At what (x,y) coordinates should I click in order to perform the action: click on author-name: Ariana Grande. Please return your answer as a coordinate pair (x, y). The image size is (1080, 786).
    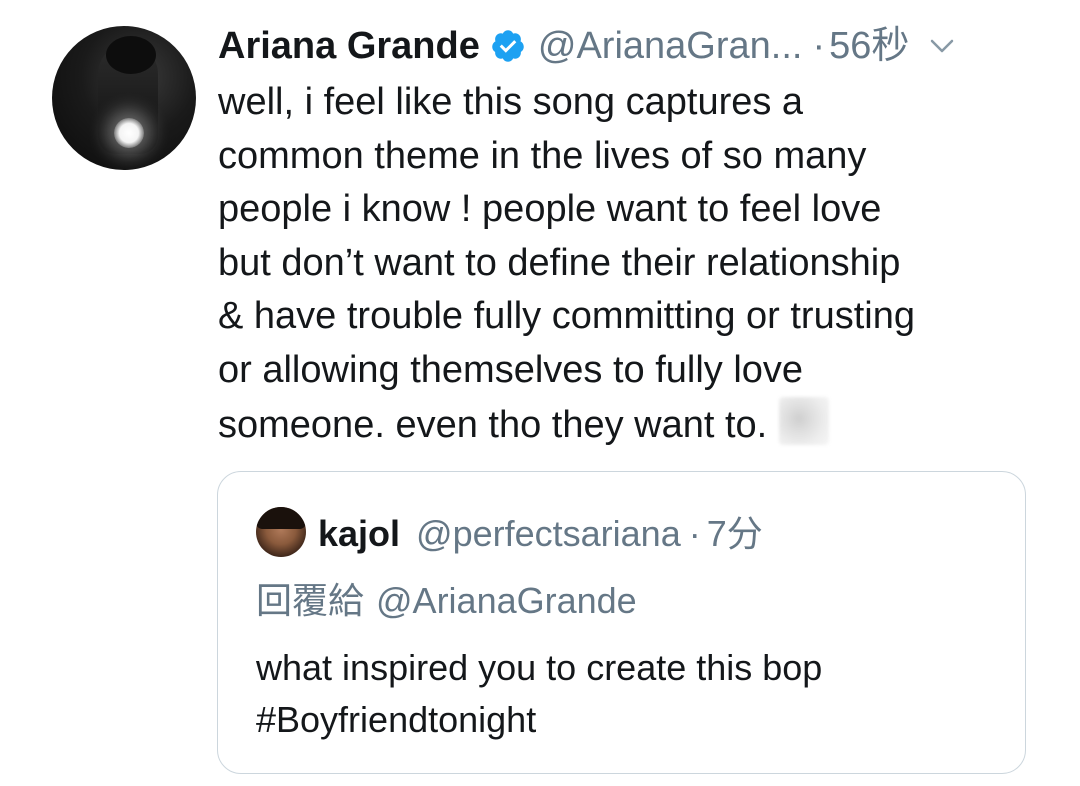
    Looking at the image, I should click on (349, 46).